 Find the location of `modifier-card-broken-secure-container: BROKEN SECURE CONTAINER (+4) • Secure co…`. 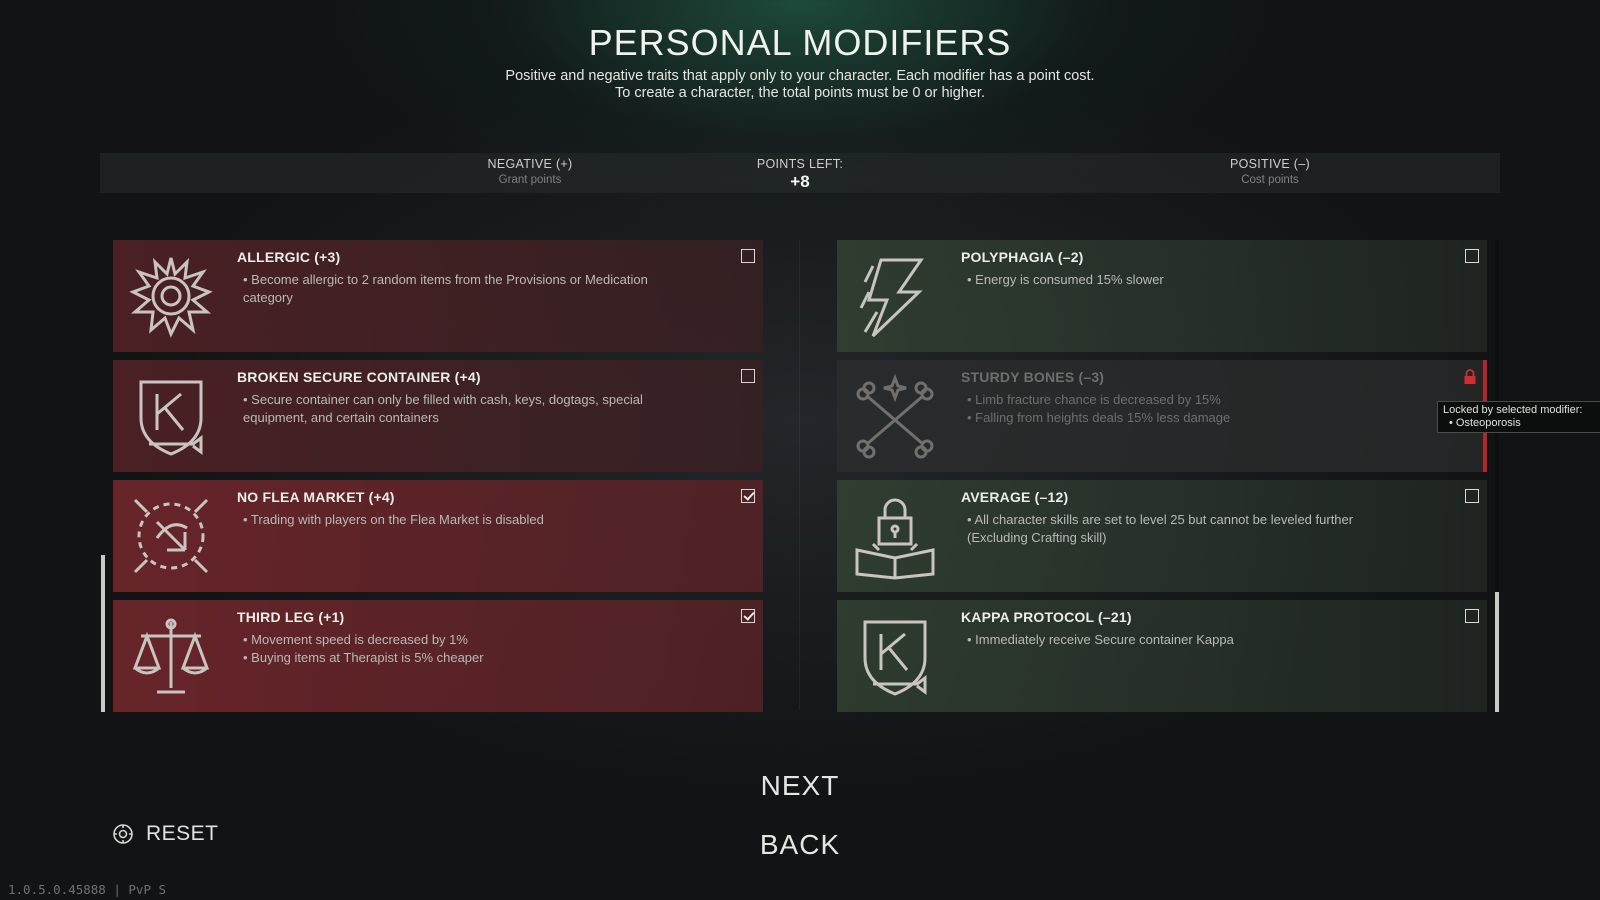

modifier-card-broken-secure-container: BROKEN SECURE CONTAINER (+4) • Secure co… is located at coordinates (438, 416).